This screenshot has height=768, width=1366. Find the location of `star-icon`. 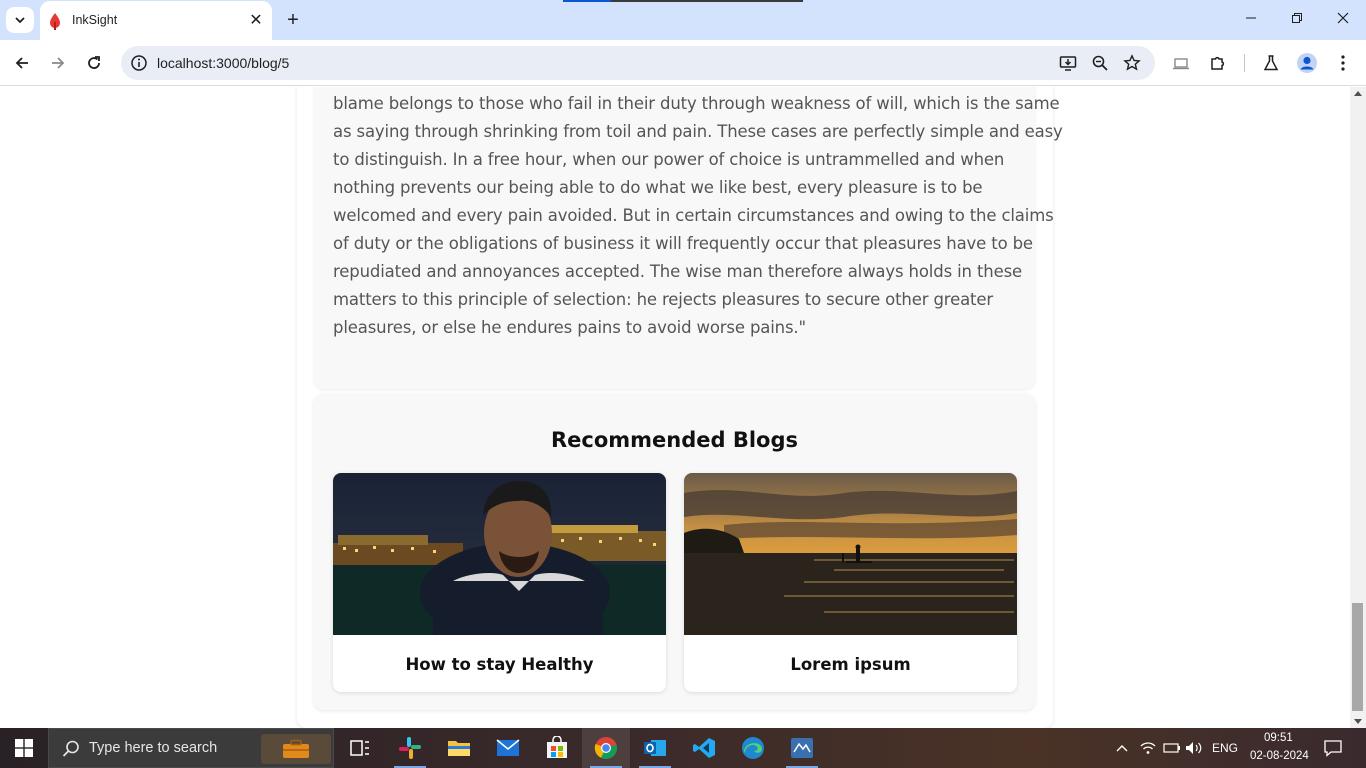

star-icon is located at coordinates (1132, 62).